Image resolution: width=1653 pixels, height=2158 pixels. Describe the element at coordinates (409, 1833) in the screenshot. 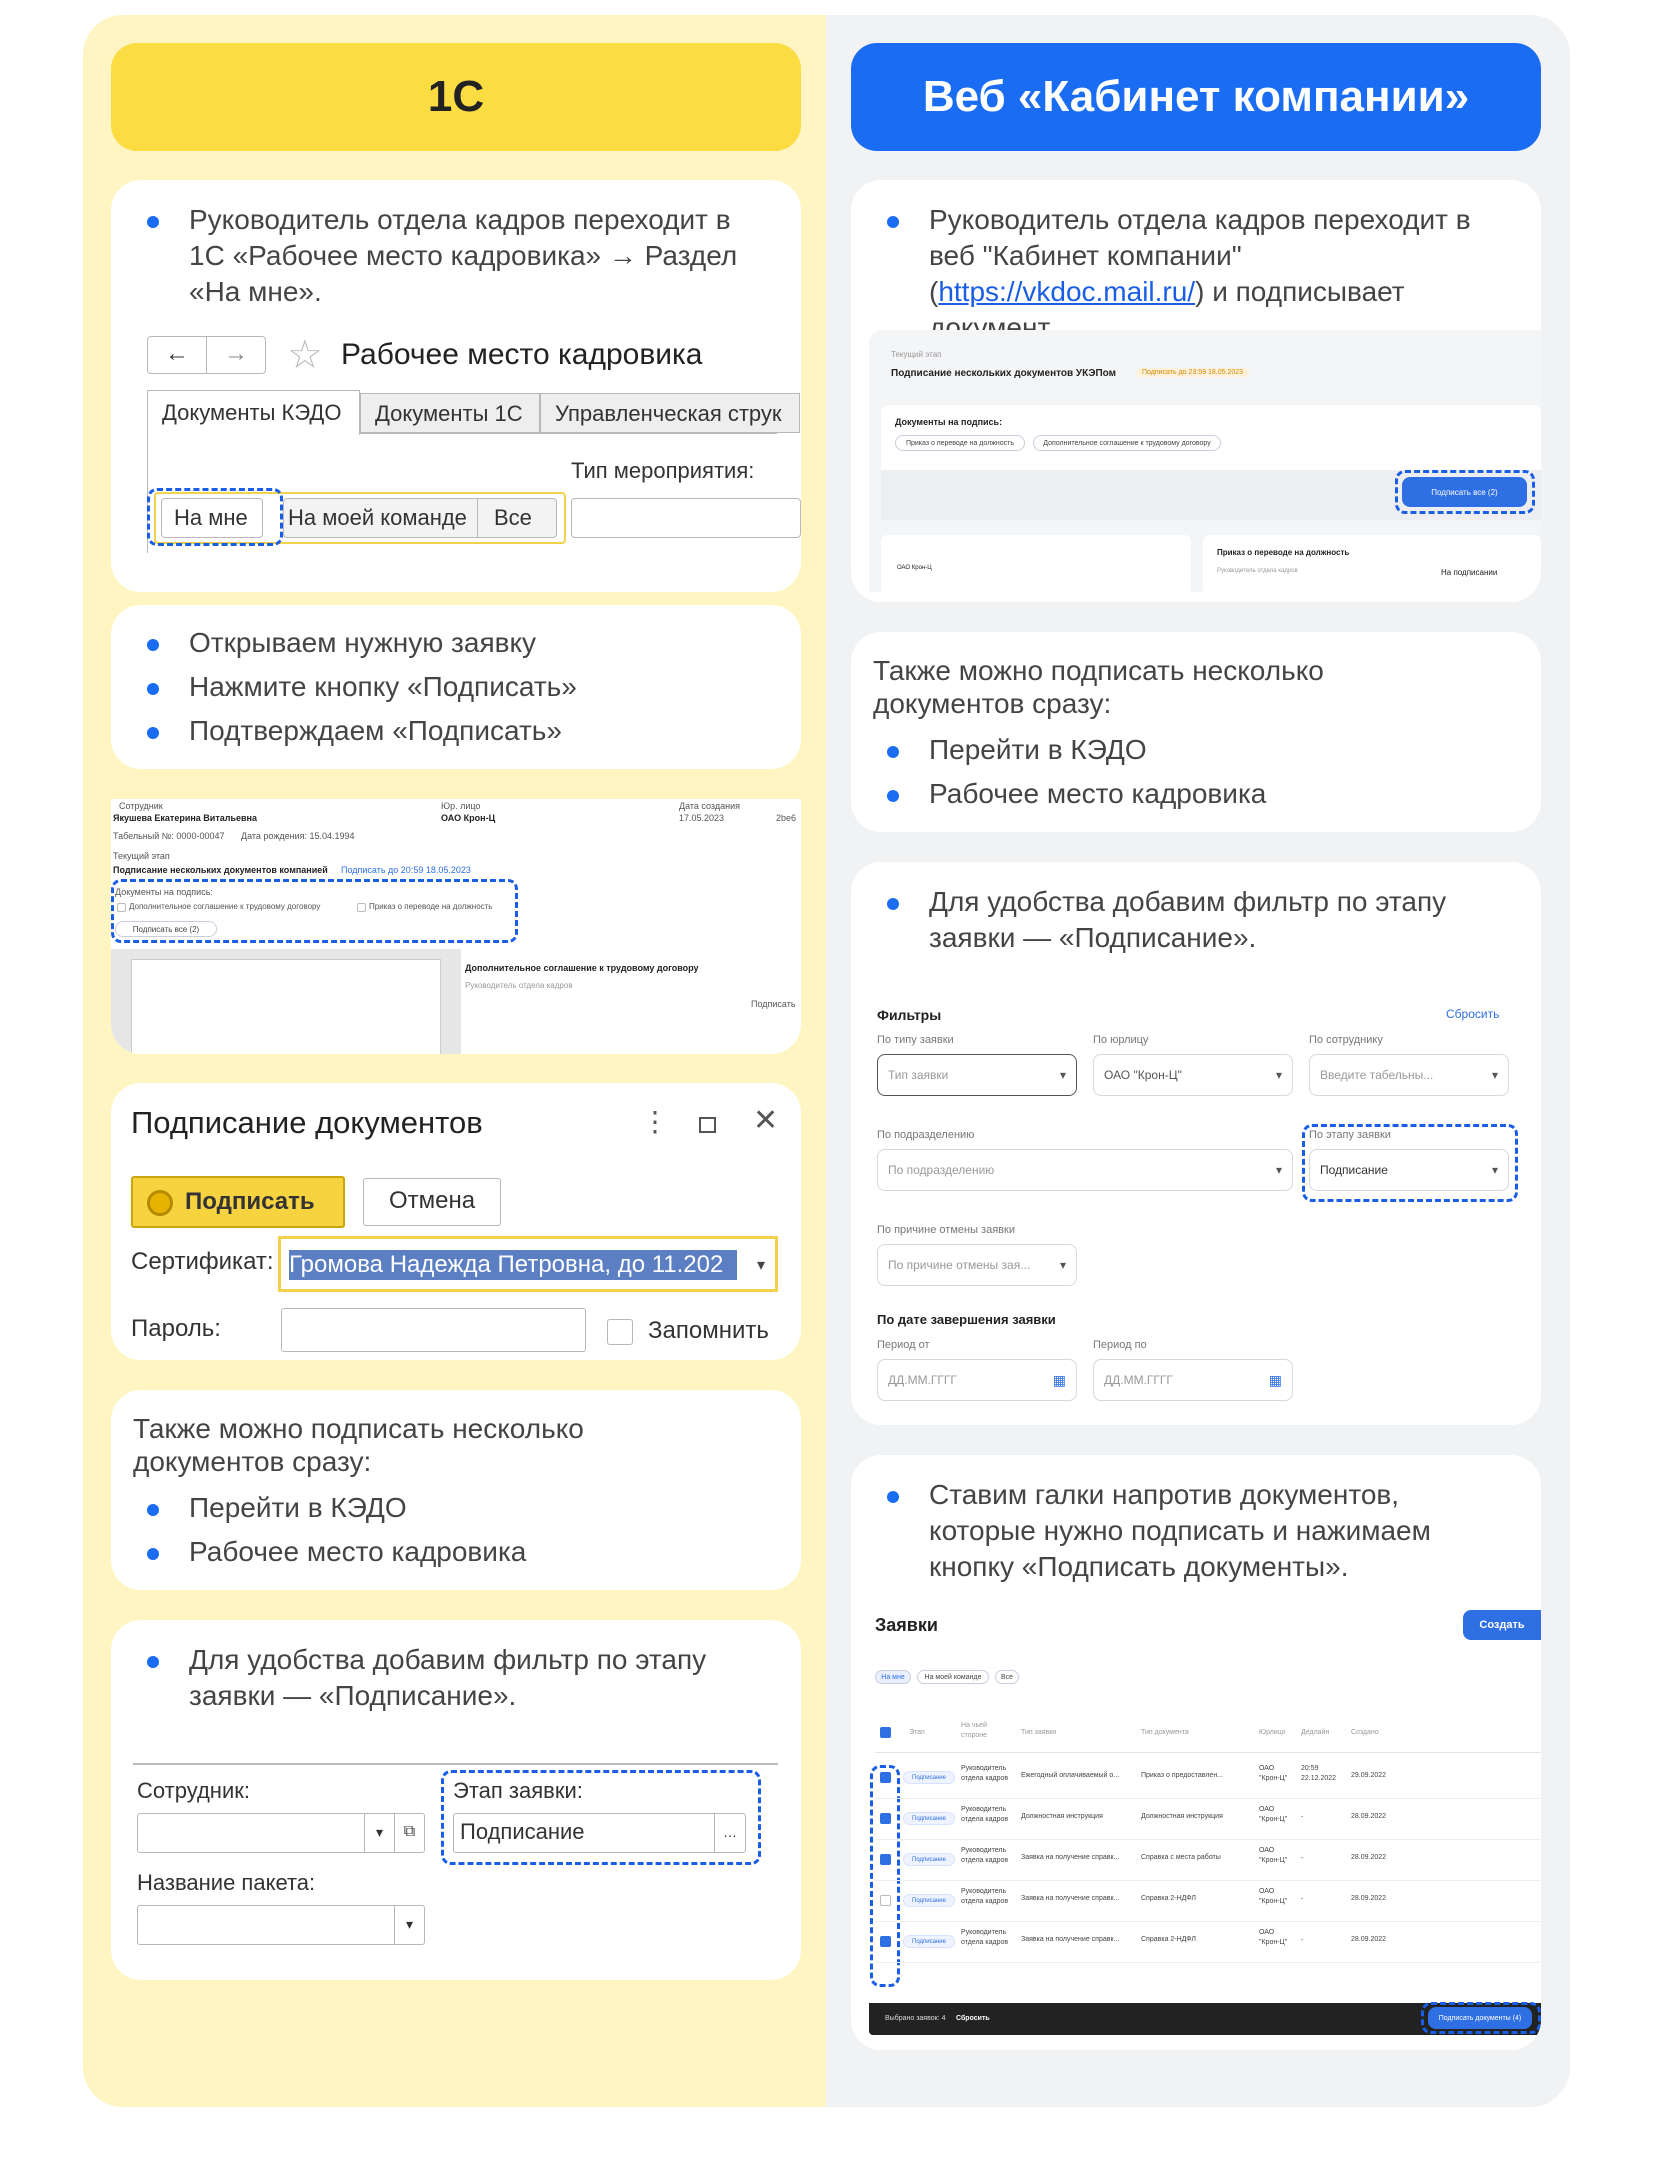

I see `employee-open-icon: ⧉` at that location.